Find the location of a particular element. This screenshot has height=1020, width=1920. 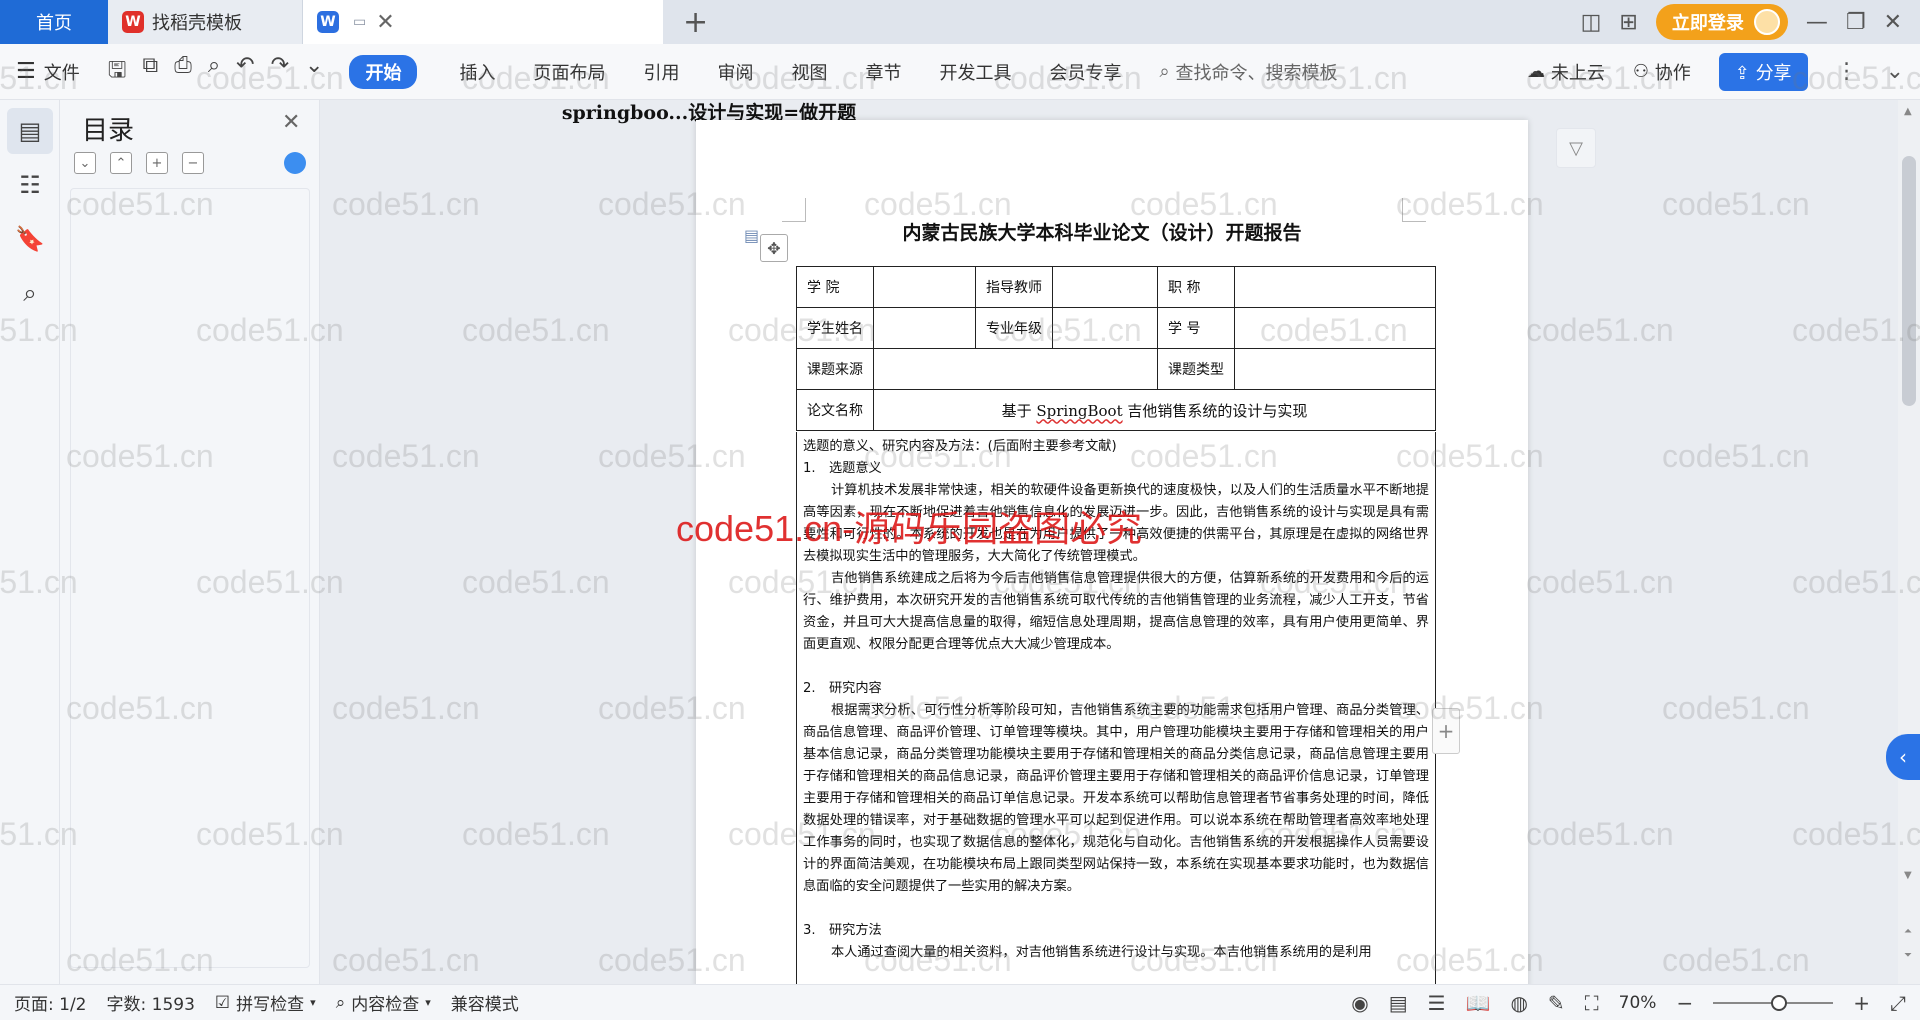

content-check-button: ⌕ 内容检查 ▾ is located at coordinates (383, 1003).